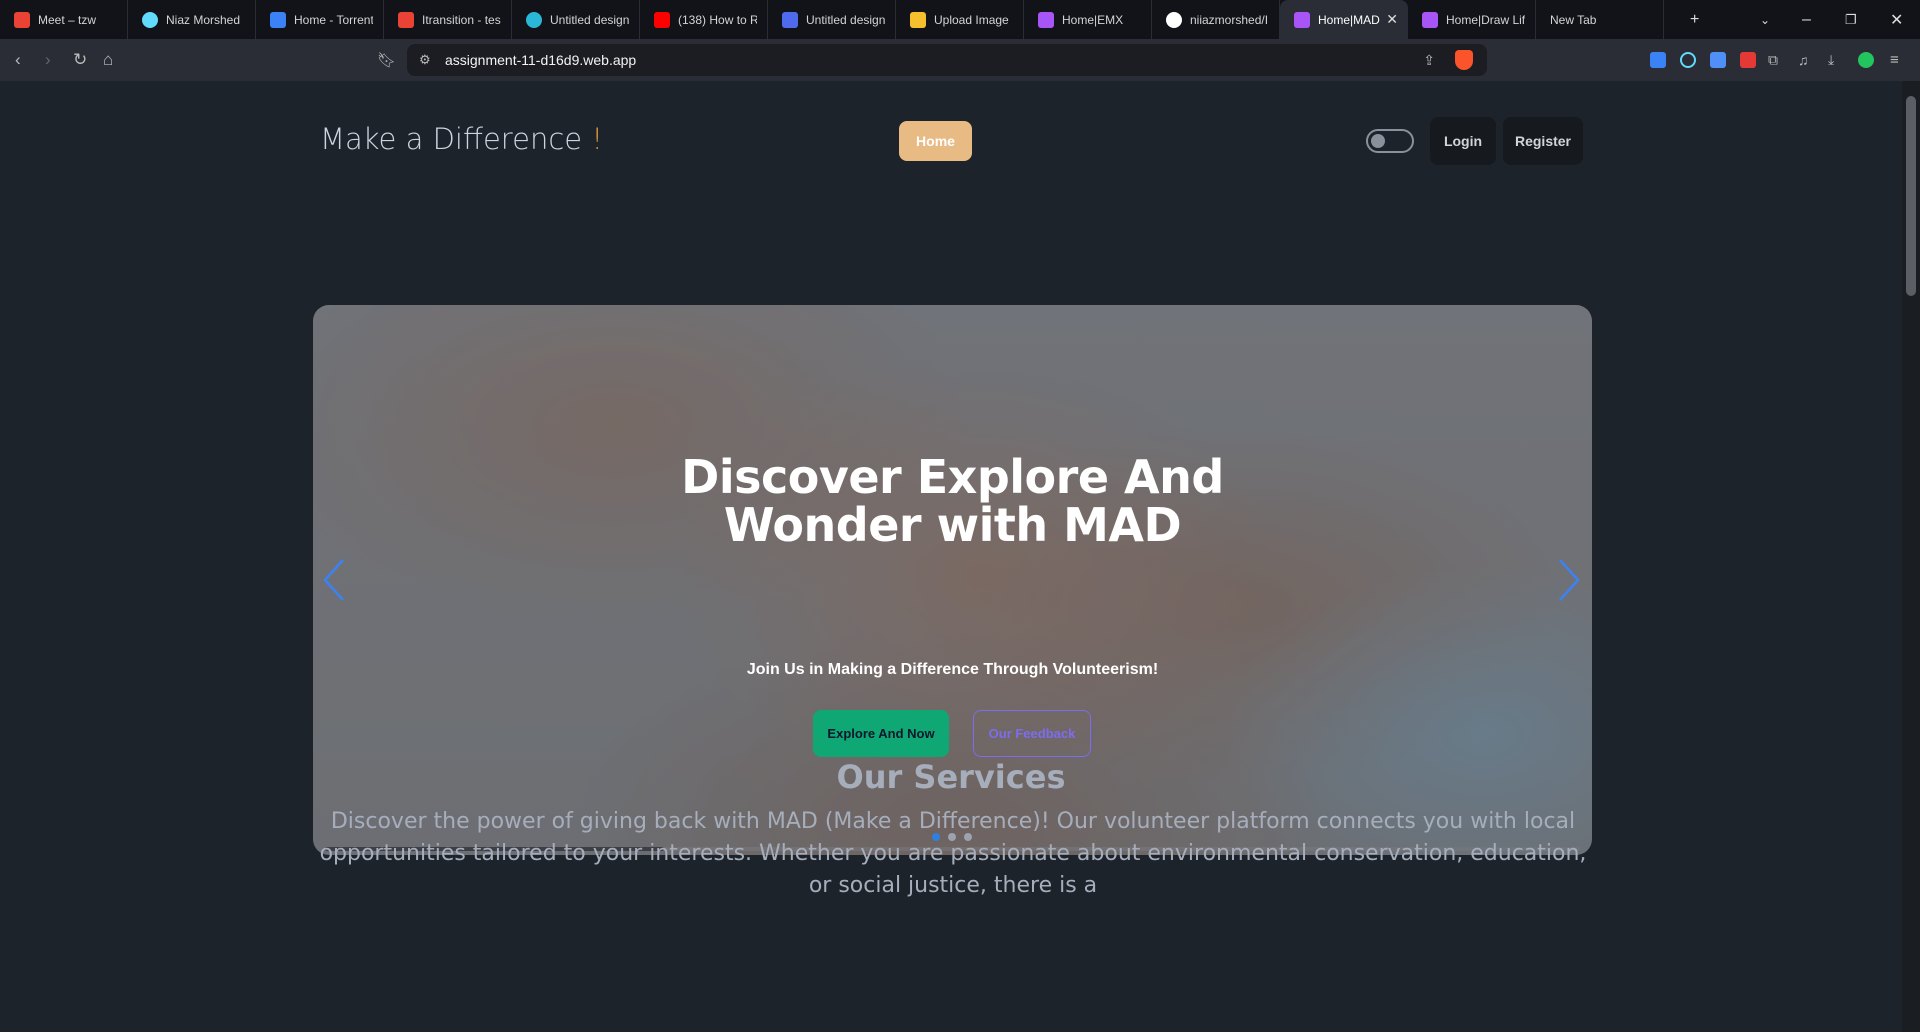  I want to click on tab-title: New Tab, so click(1573, 19).